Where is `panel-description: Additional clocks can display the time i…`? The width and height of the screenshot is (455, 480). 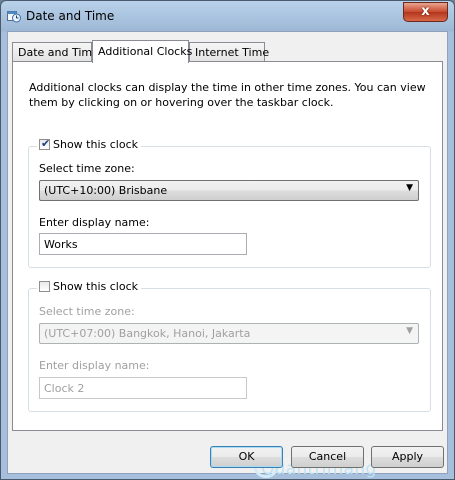 panel-description: Additional clocks can display the time i… is located at coordinates (227, 95).